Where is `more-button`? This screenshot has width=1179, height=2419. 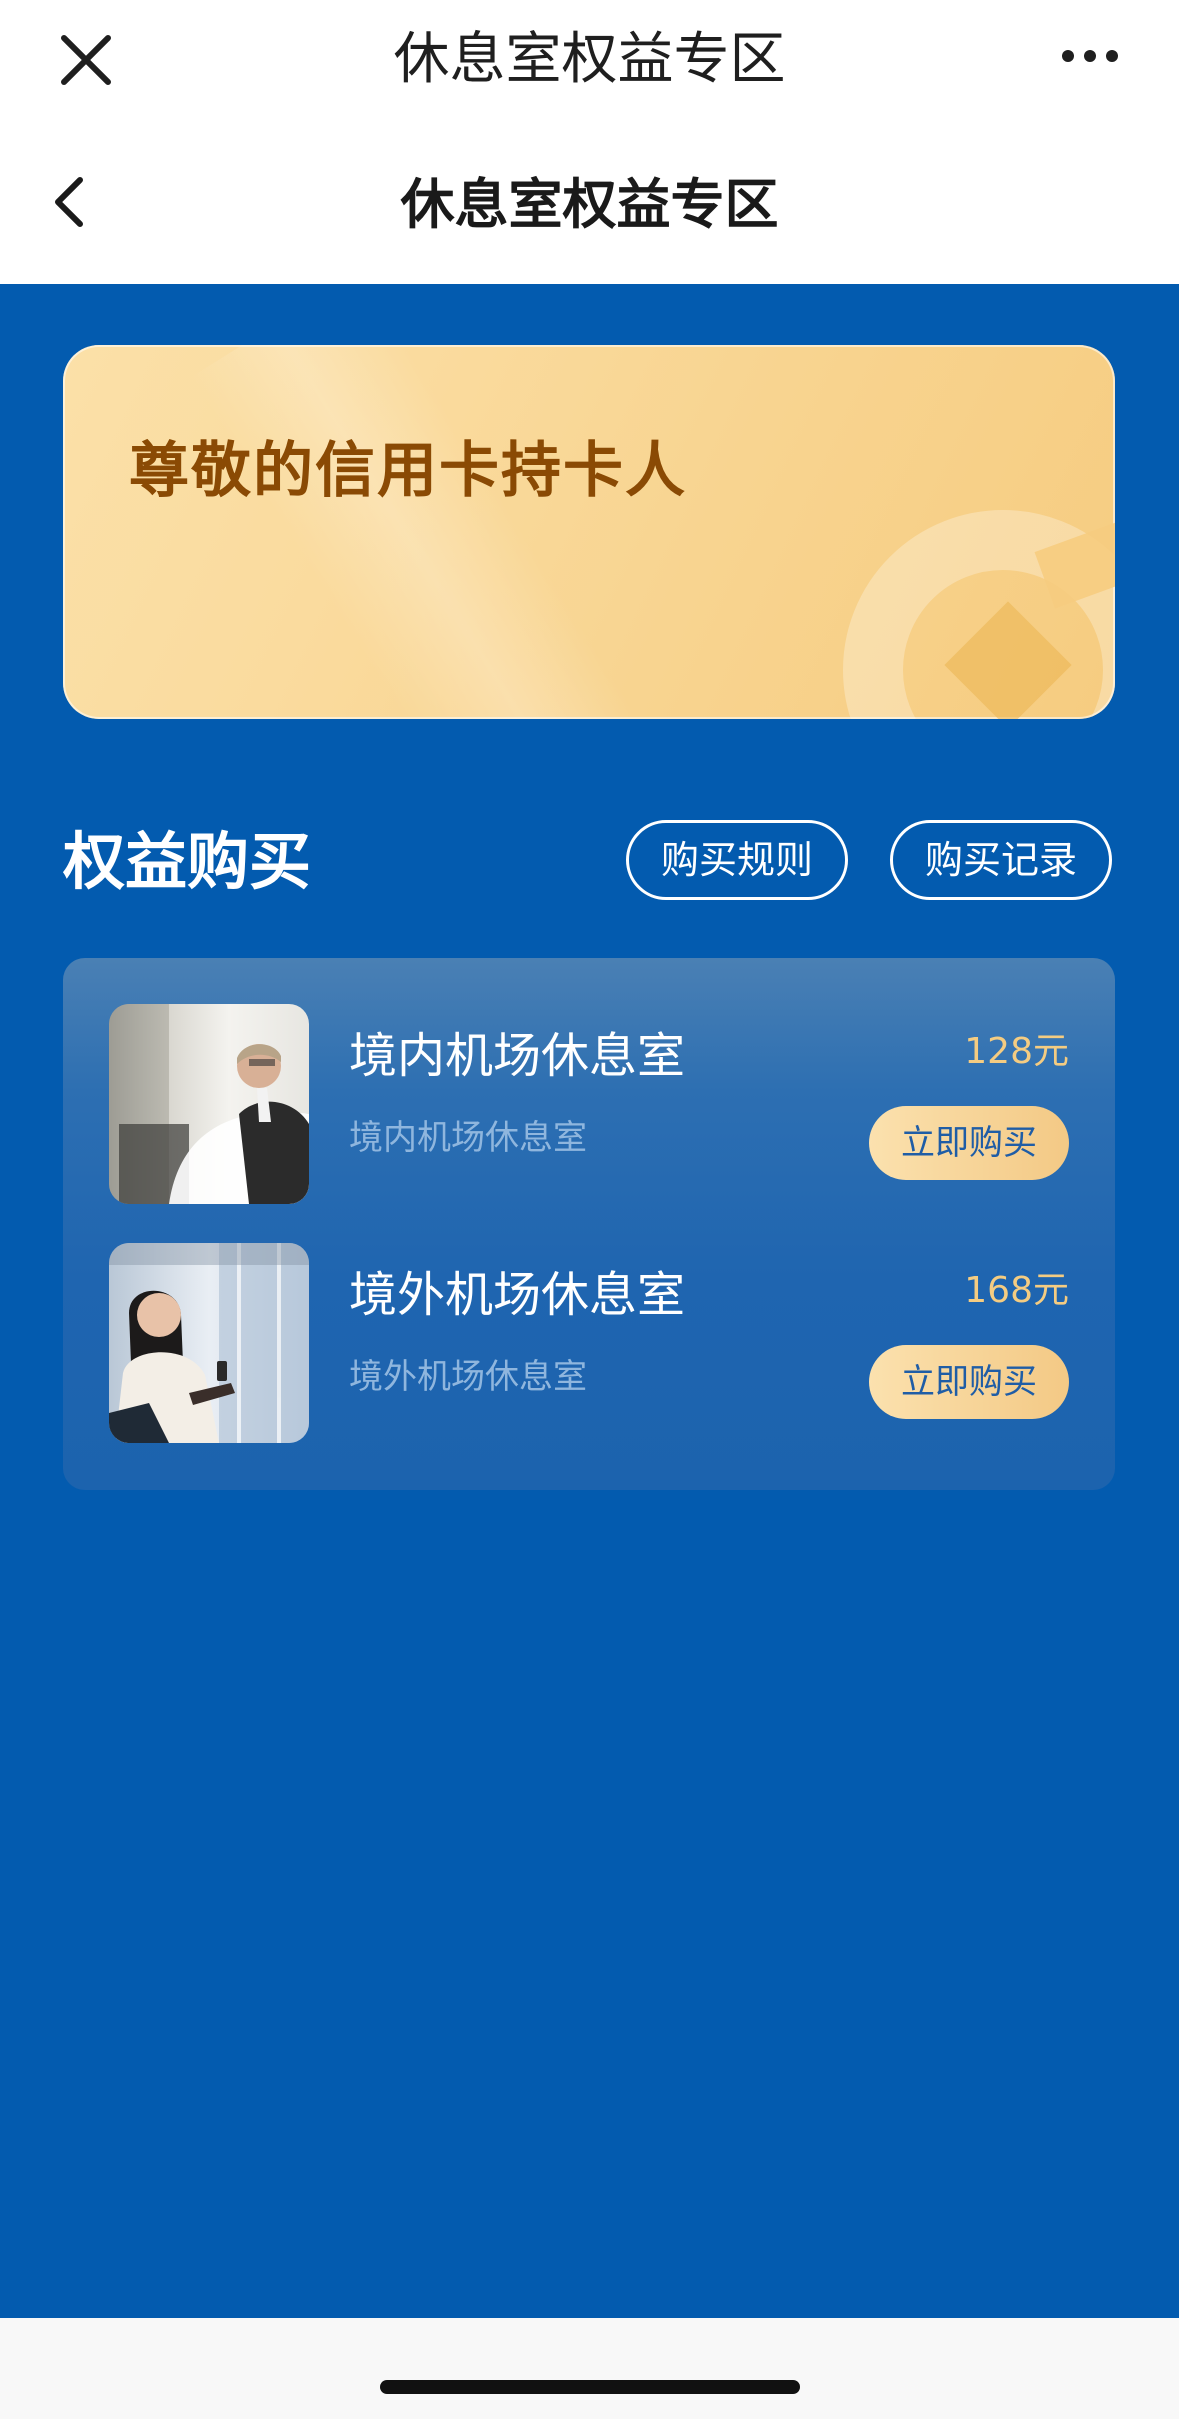
more-button is located at coordinates (1090, 56).